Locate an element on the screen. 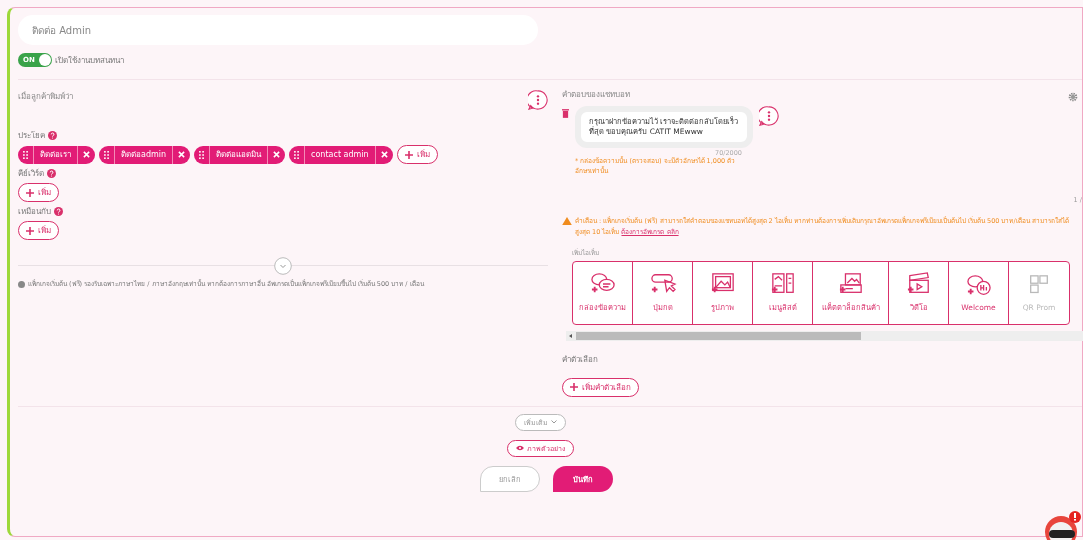 This screenshot has width=1083, height=540. horizontal-scrollbar is located at coordinates (824, 335).